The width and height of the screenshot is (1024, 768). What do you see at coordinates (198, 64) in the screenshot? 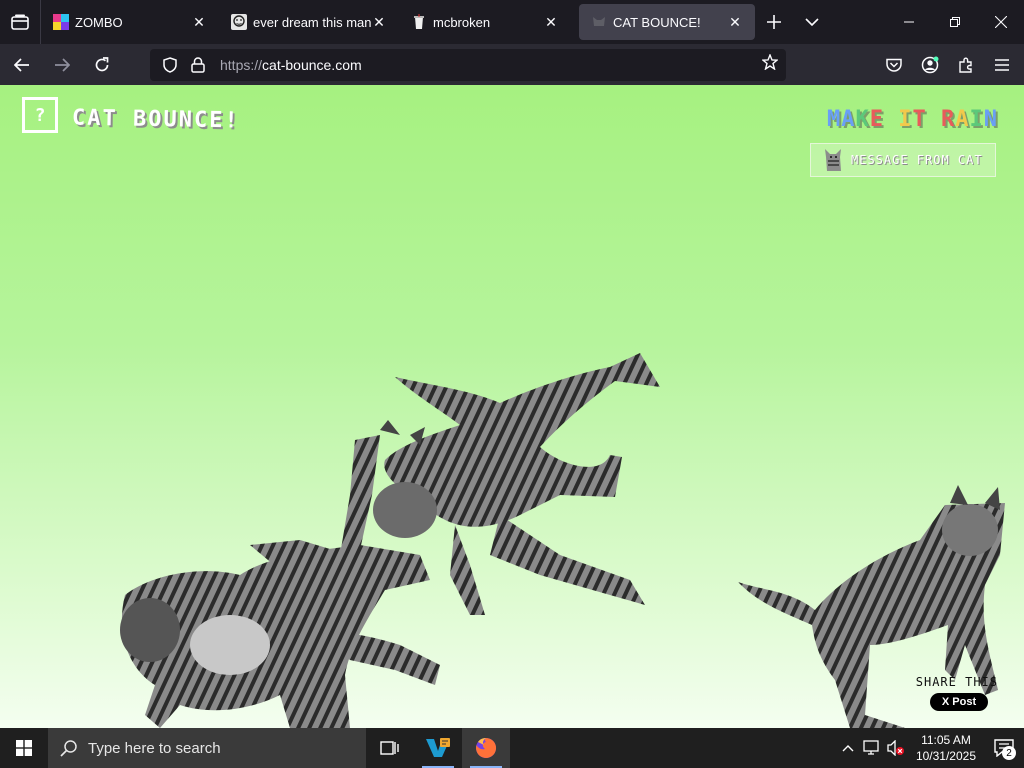
I see `lock-icon` at bounding box center [198, 64].